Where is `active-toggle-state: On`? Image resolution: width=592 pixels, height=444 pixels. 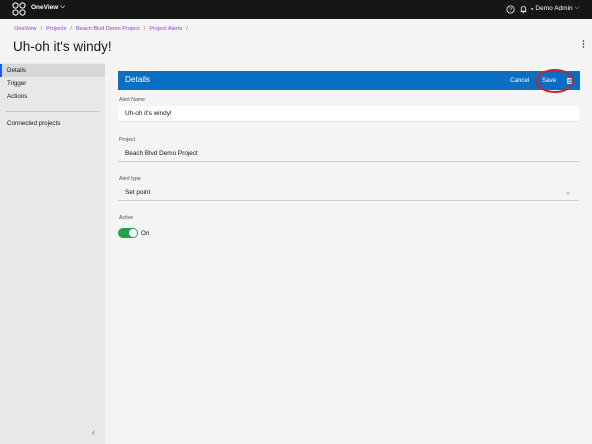
active-toggle-state: On is located at coordinates (145, 233).